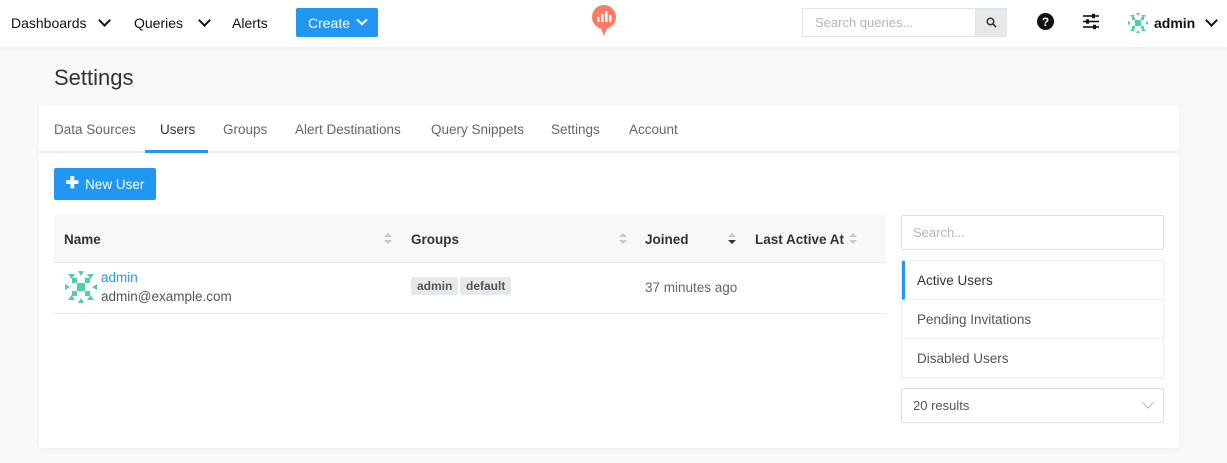 The width and height of the screenshot is (1227, 463). I want to click on tab-alert-destinations: Alert Destinations, so click(348, 129).